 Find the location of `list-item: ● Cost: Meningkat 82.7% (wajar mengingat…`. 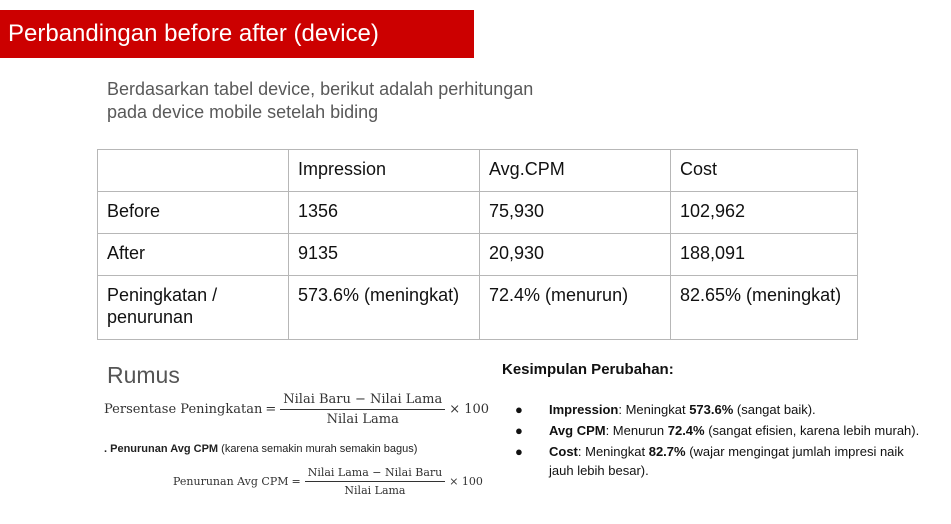

list-item: ● Cost: Meningkat 82.7% (wajar mengingat… is located at coordinates (720, 461).